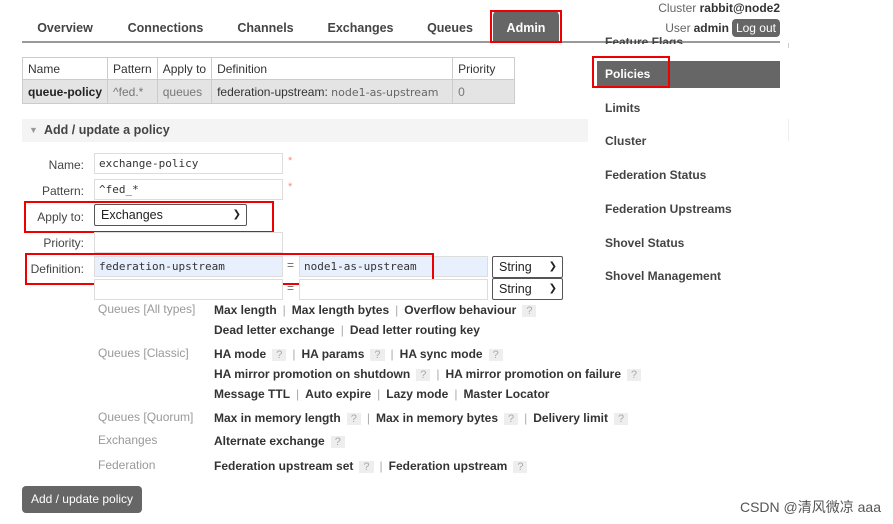 This screenshot has height=524, width=893. I want to click on sidebar-item-shovel-management: Shovel Management, so click(688, 276).